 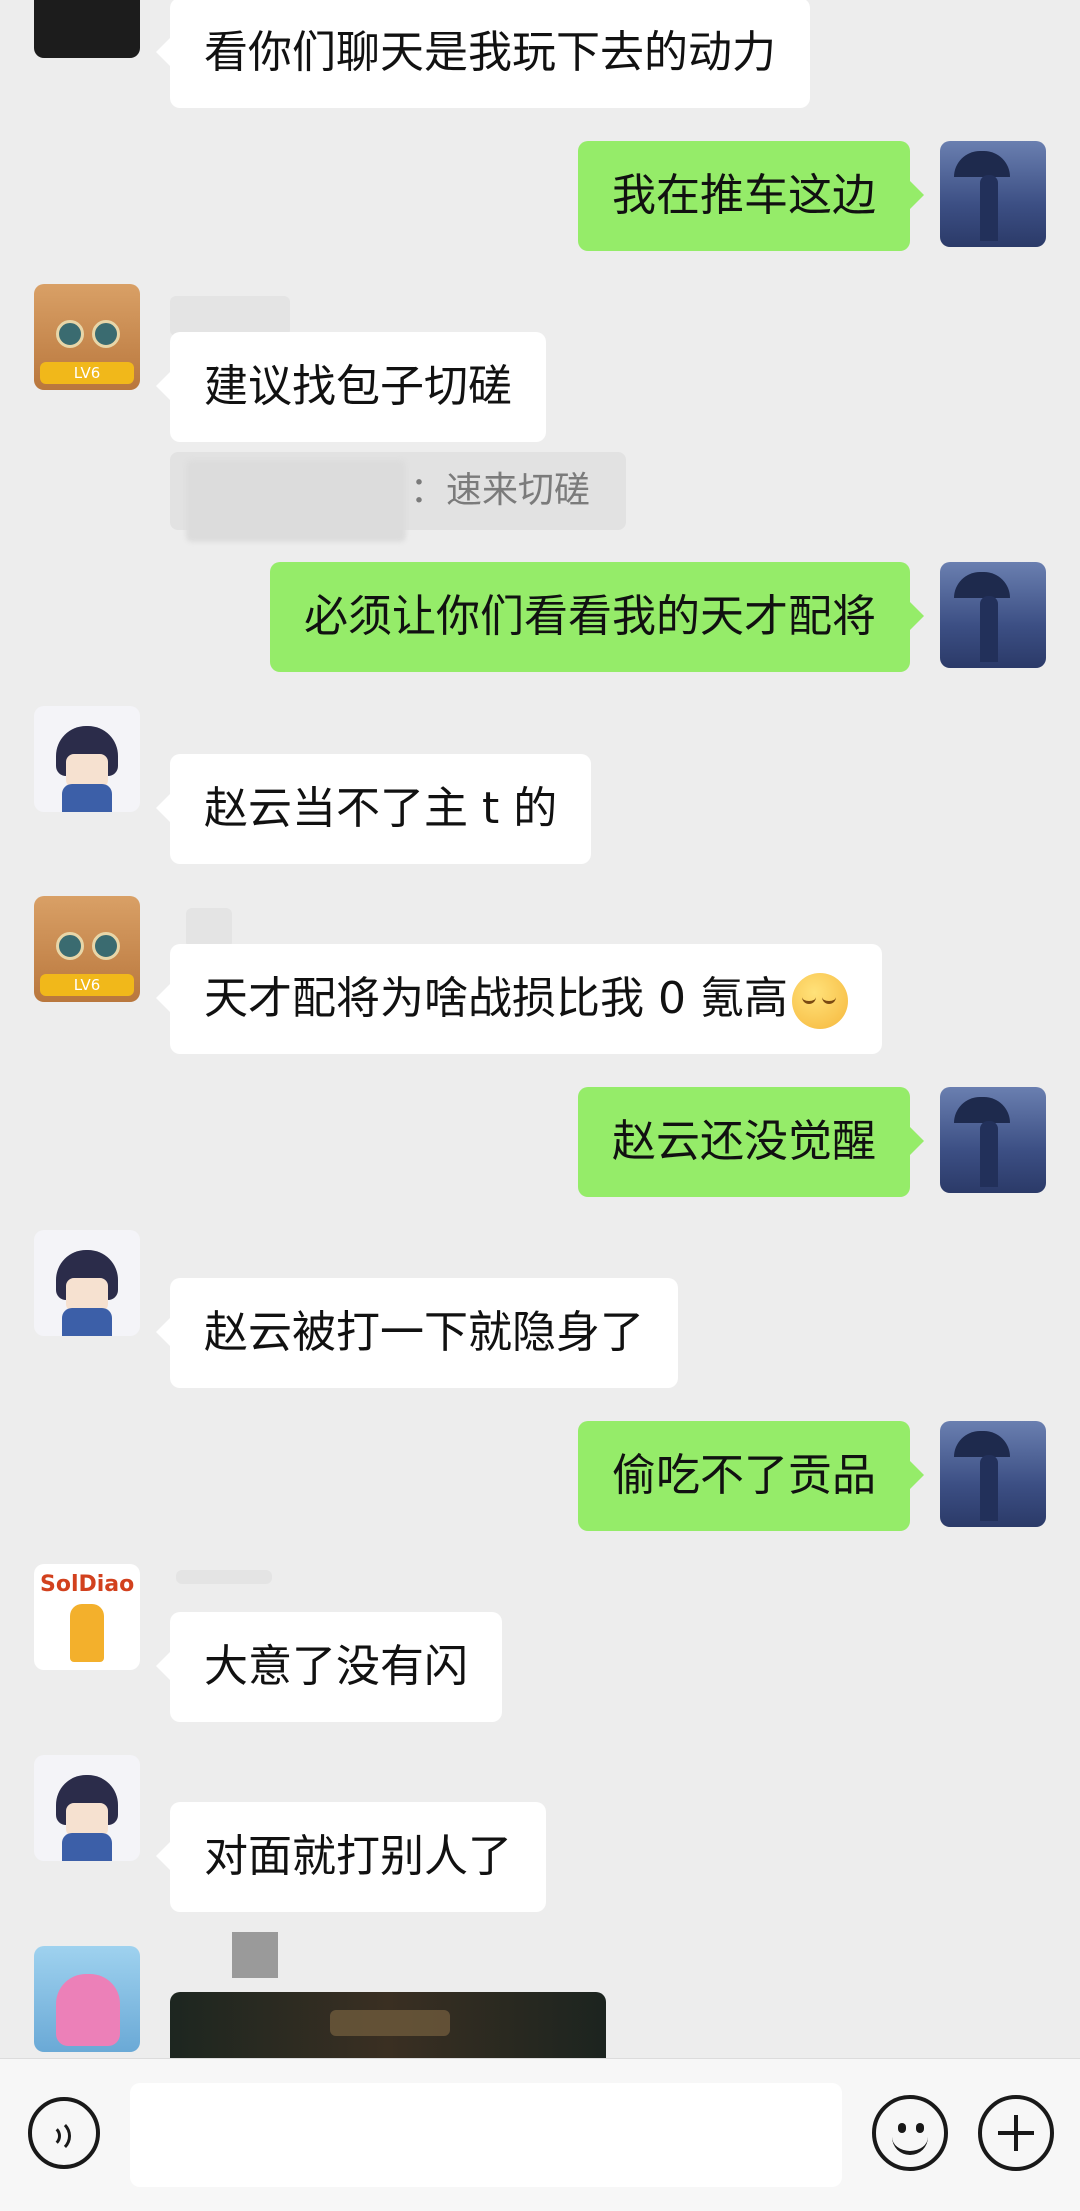 I want to click on image-message, so click(x=388, y=2025).